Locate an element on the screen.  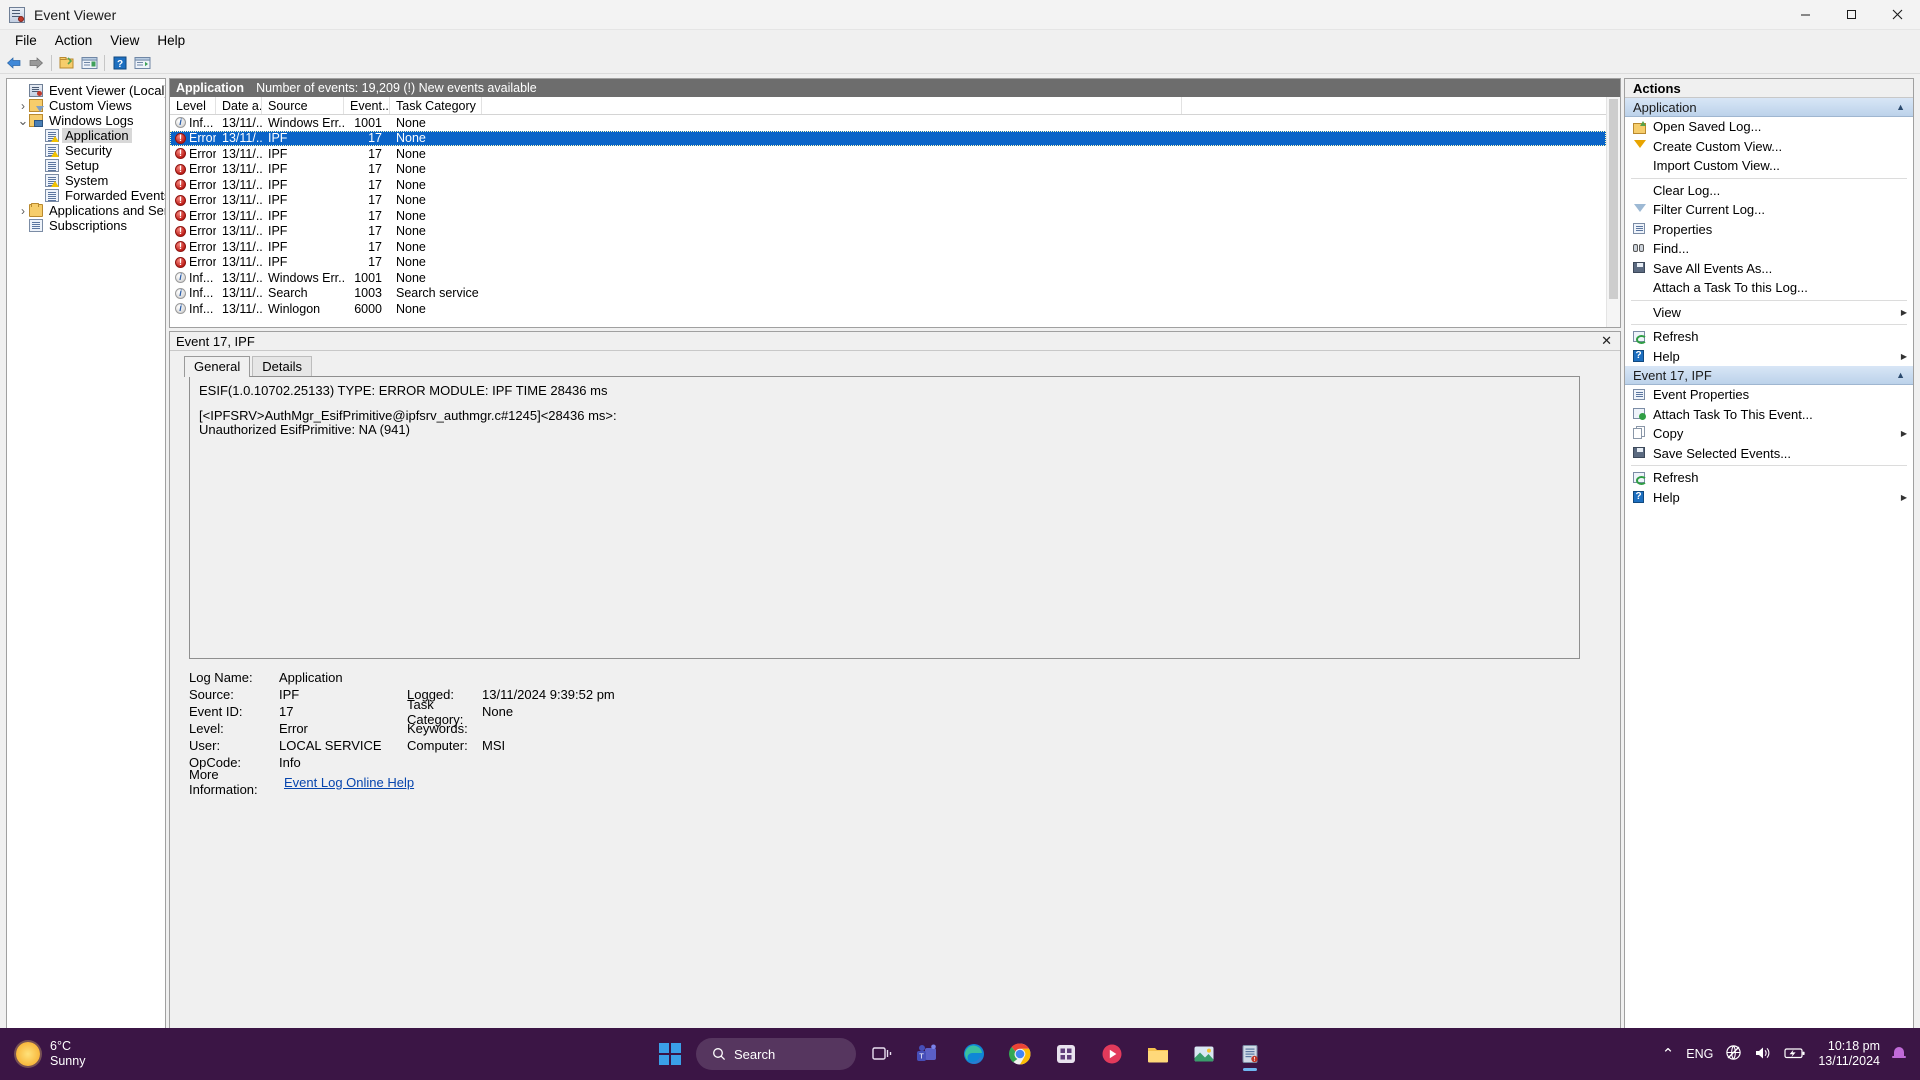
column-header-source: Source is located at coordinates (303, 105).